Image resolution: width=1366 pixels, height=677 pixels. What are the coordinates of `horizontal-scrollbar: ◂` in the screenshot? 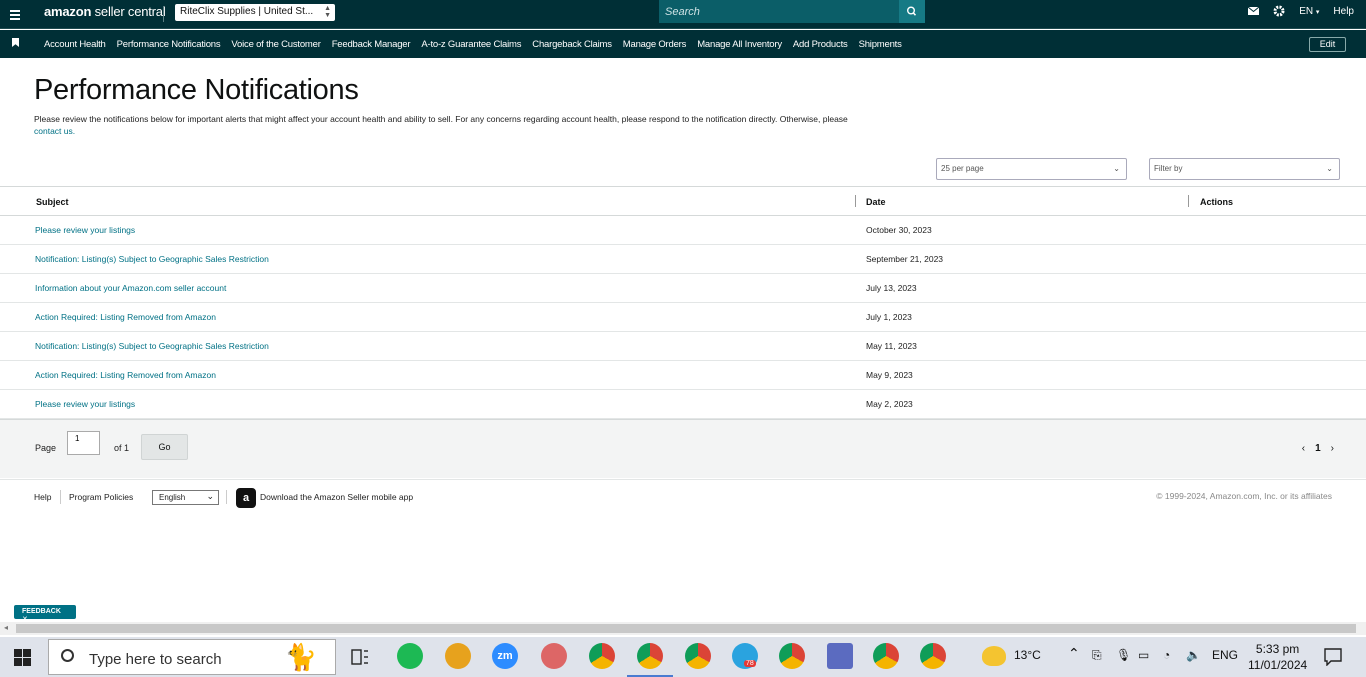 It's located at (683, 628).